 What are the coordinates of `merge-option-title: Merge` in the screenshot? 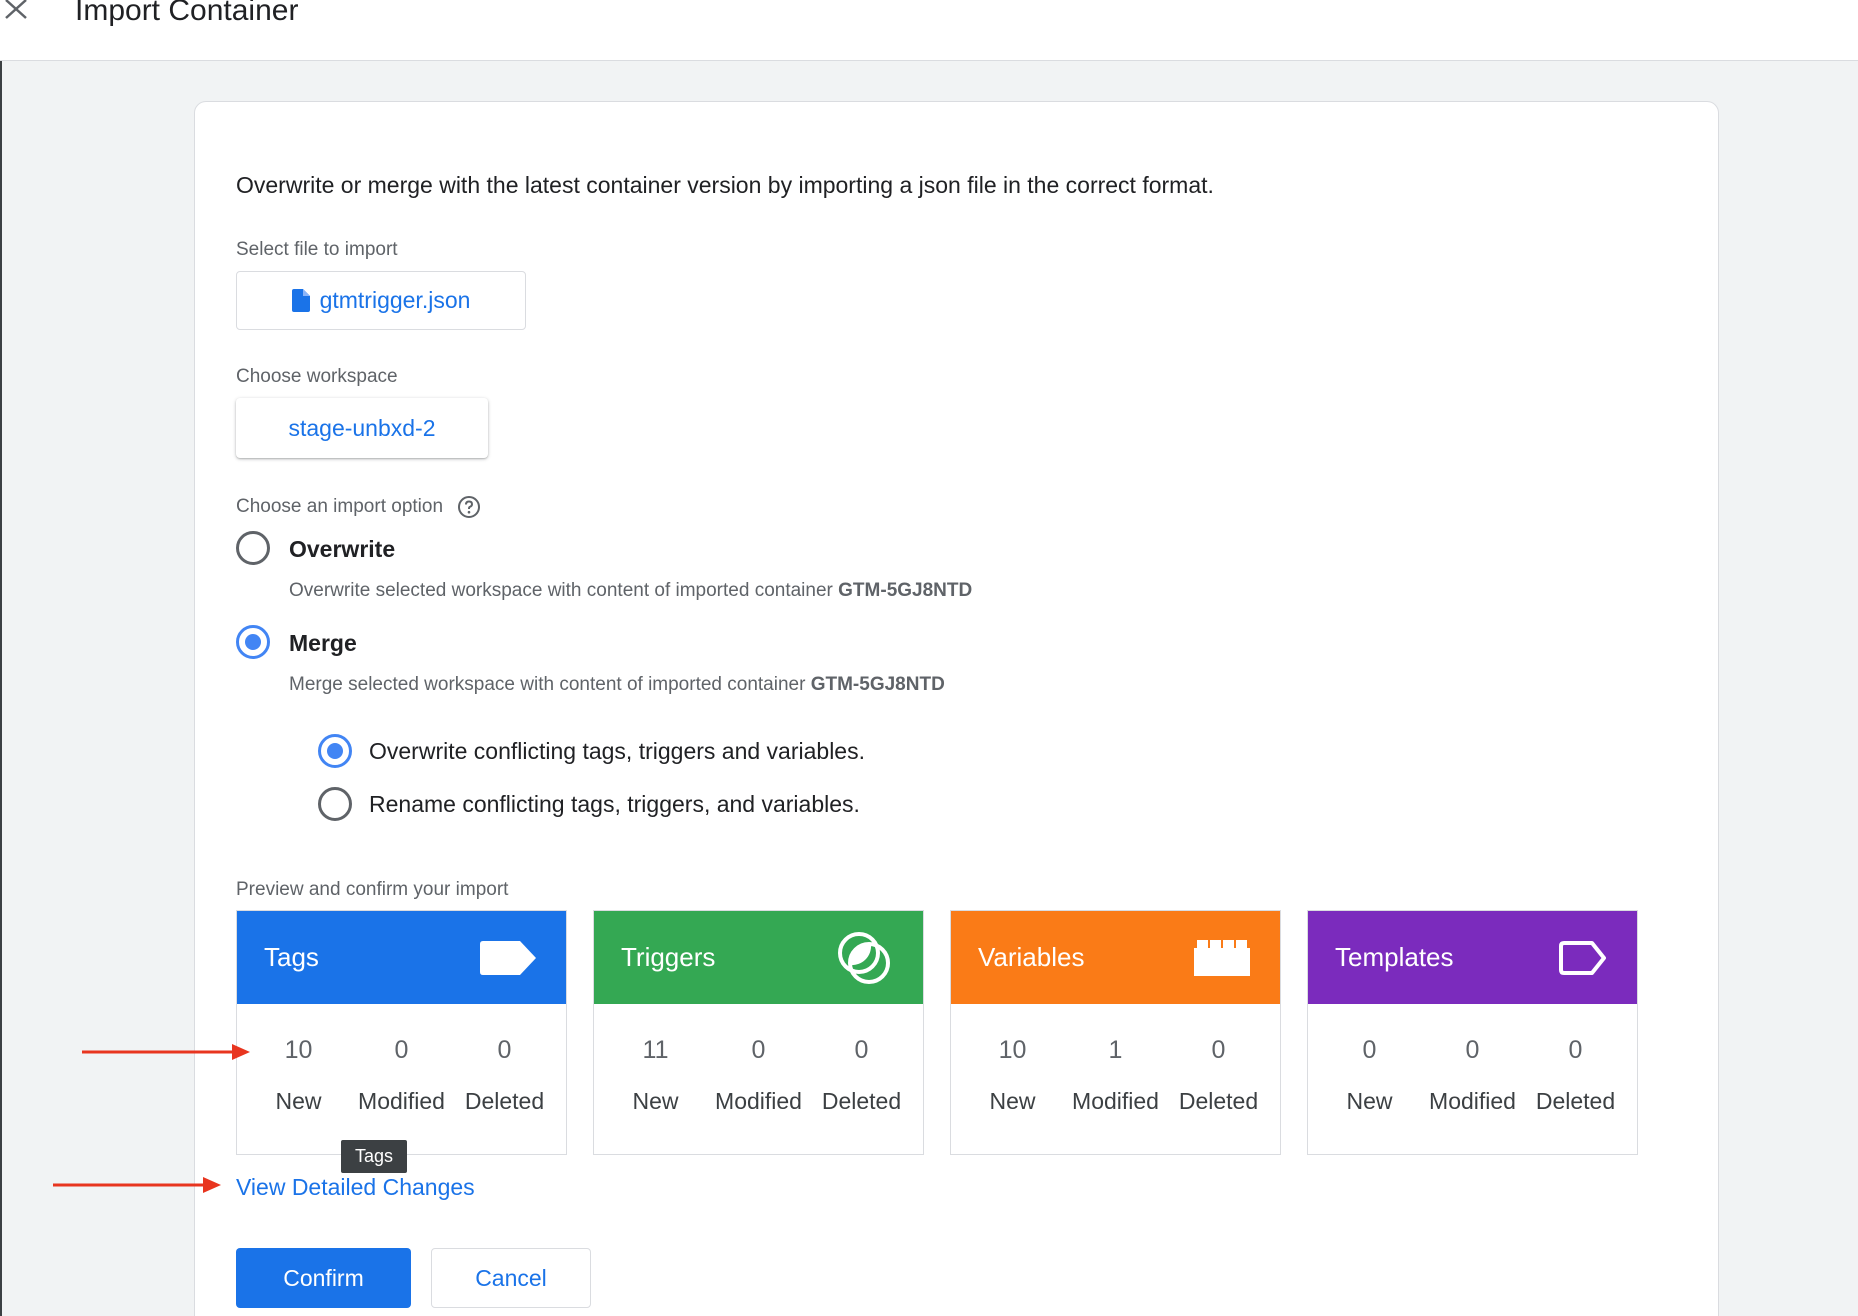 It's located at (323, 643).